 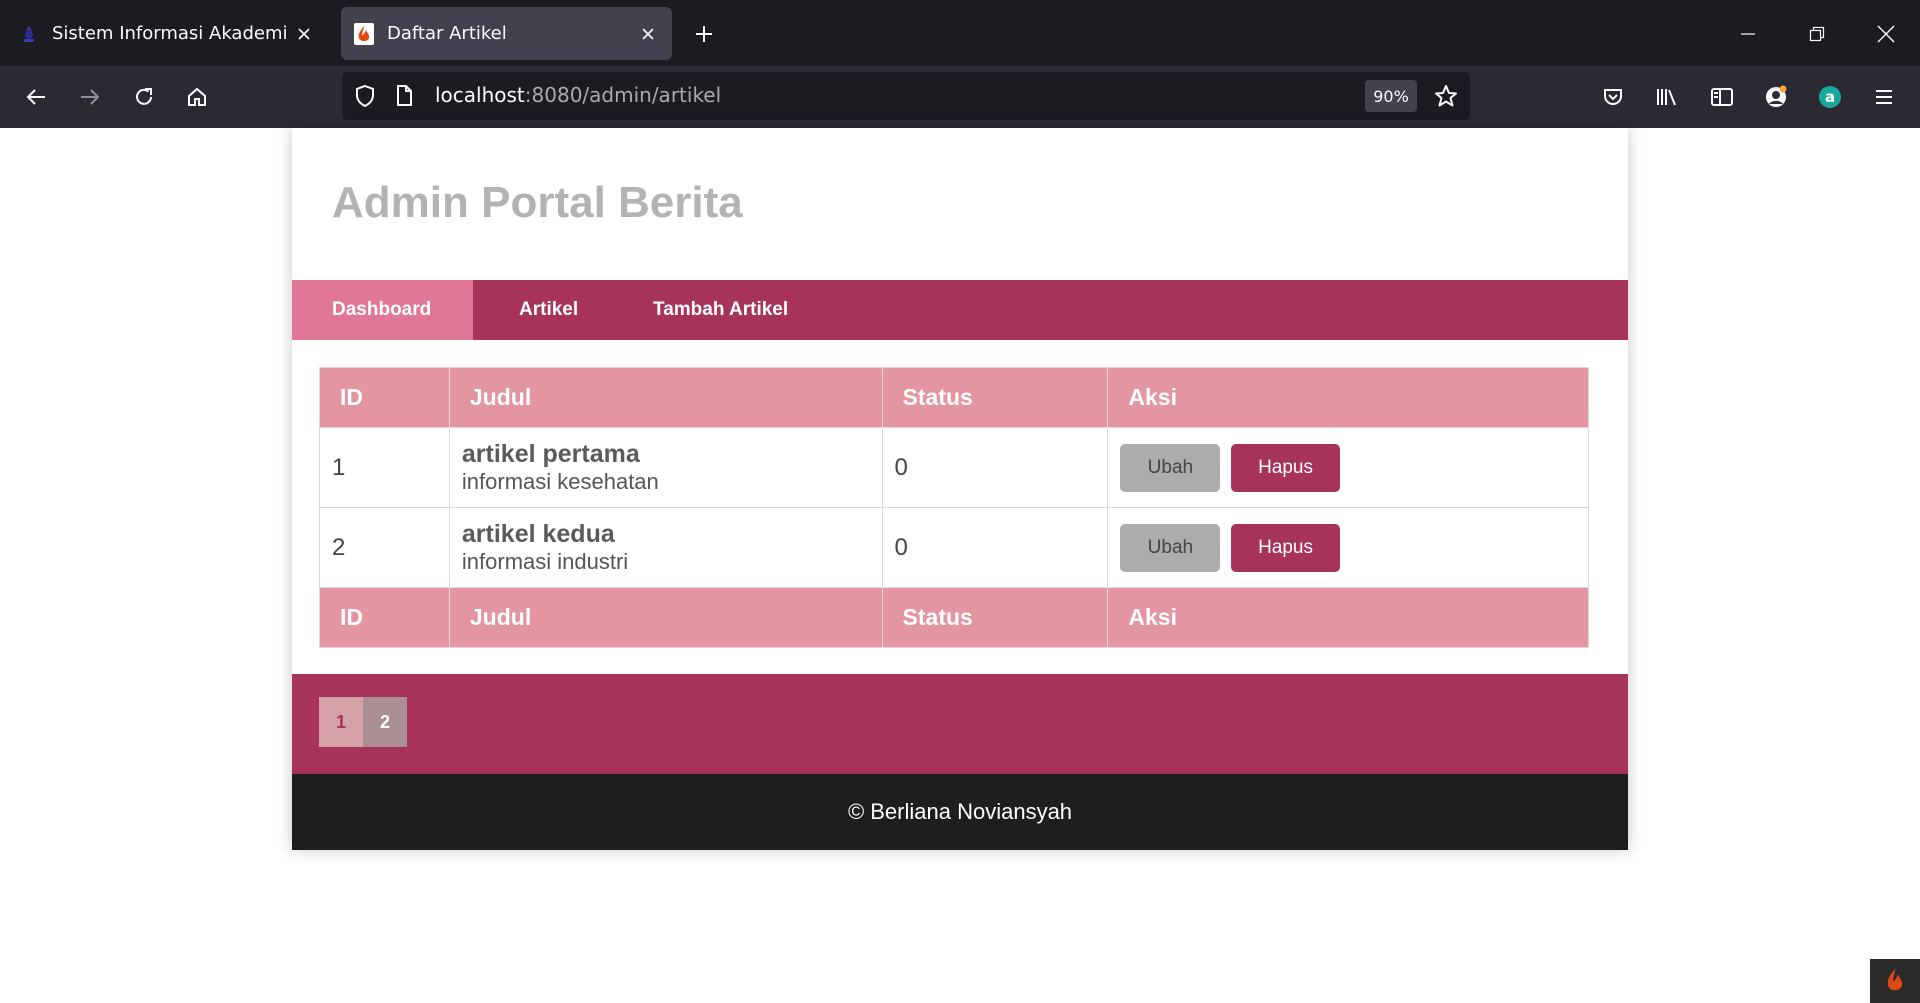 What do you see at coordinates (29, 34) in the screenshot?
I see `academic-logo-icon` at bounding box center [29, 34].